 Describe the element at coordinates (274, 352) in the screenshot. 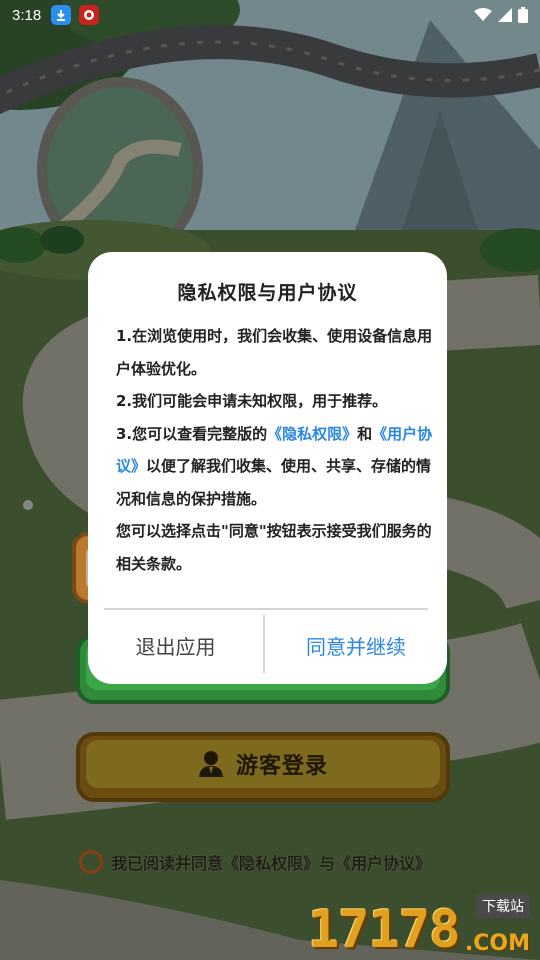

I see `dialog-line-1: 1.在浏览使用时，我们会收集、使用设备信息用户体验优化。` at that location.